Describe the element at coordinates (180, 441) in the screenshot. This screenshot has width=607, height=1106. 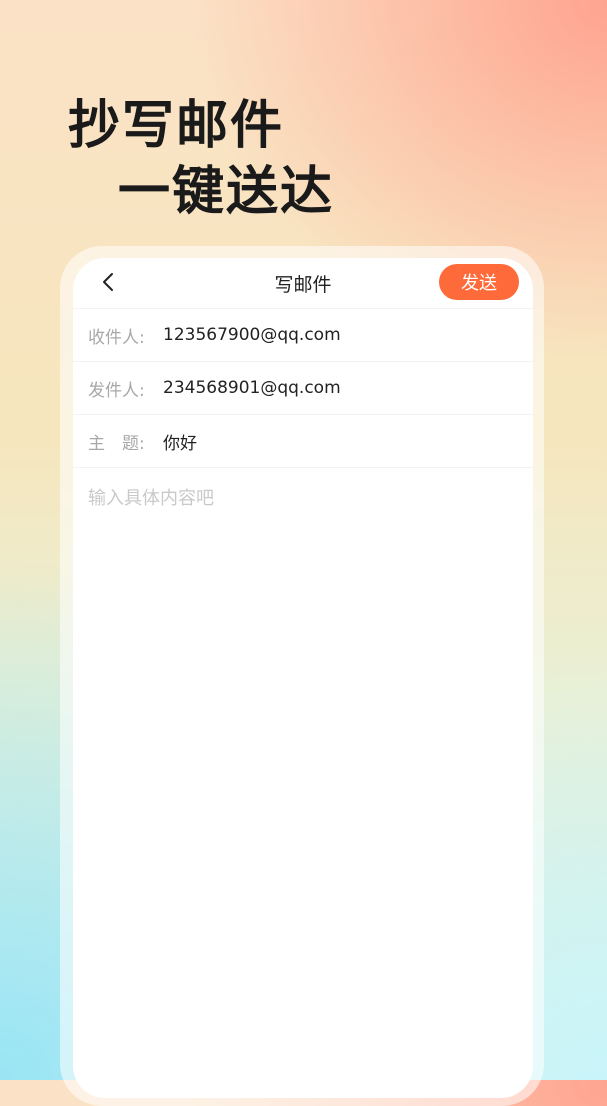
I see `subject-value: 你好` at that location.